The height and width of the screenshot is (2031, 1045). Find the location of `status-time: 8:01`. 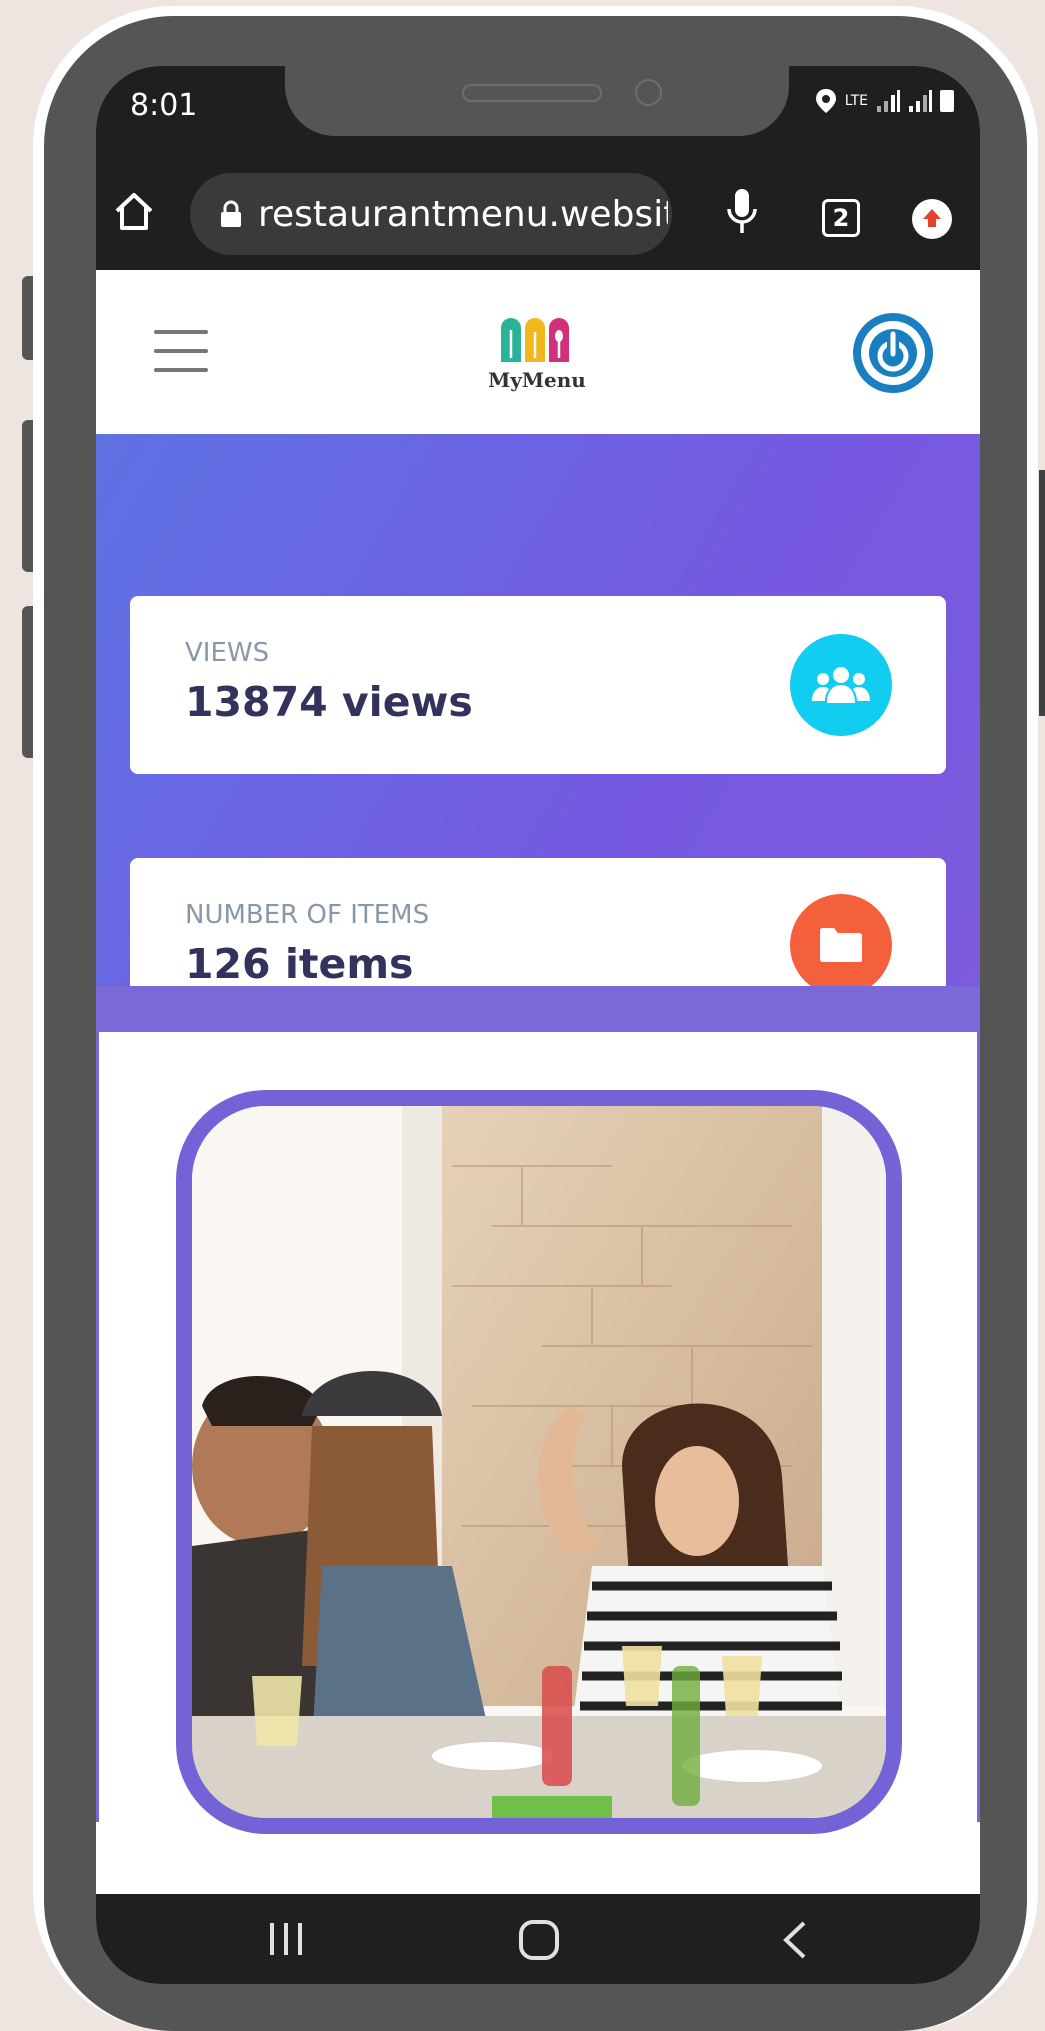

status-time: 8:01 is located at coordinates (164, 105).